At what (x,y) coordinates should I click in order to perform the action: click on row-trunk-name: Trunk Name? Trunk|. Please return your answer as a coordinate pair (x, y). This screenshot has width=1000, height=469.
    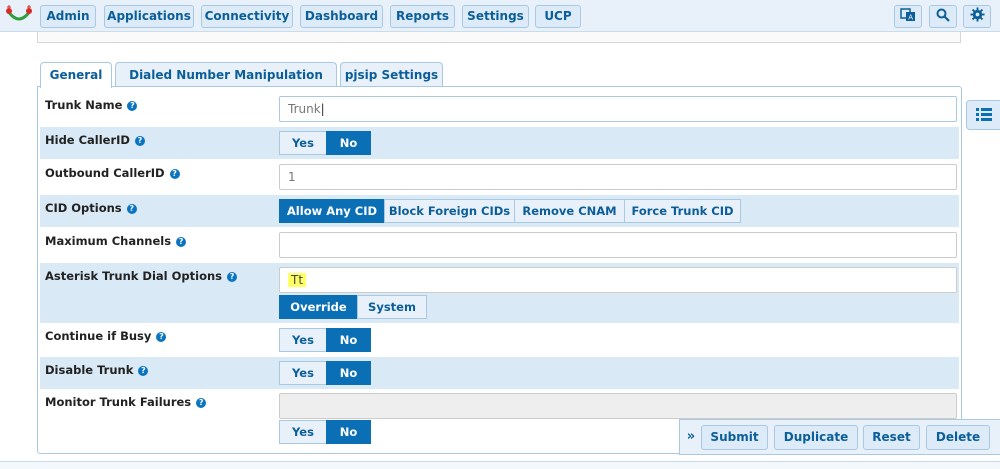
    Looking at the image, I should click on (499, 109).